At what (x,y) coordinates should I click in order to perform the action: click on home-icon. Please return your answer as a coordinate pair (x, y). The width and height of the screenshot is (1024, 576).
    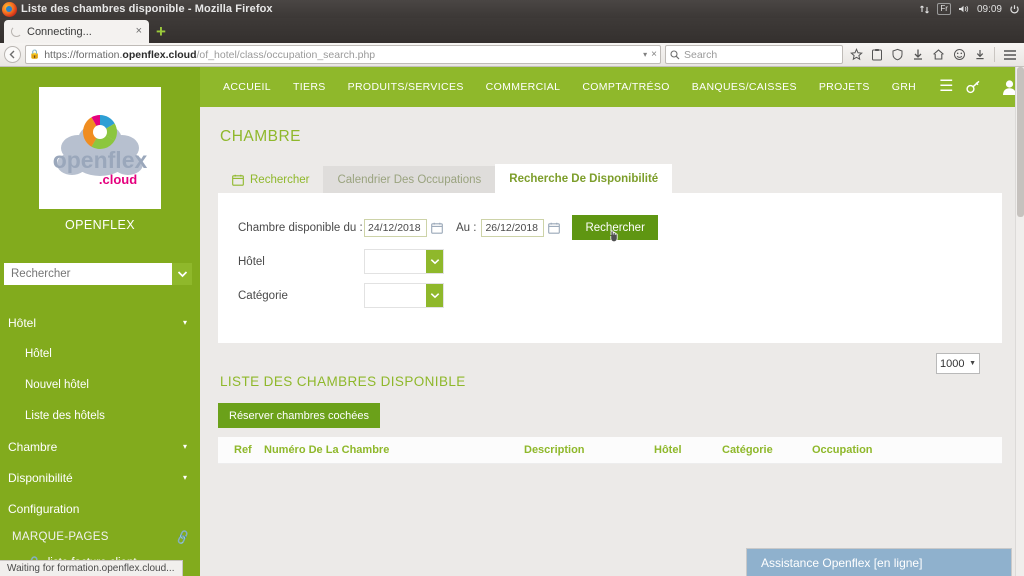
    Looking at the image, I should click on (938, 54).